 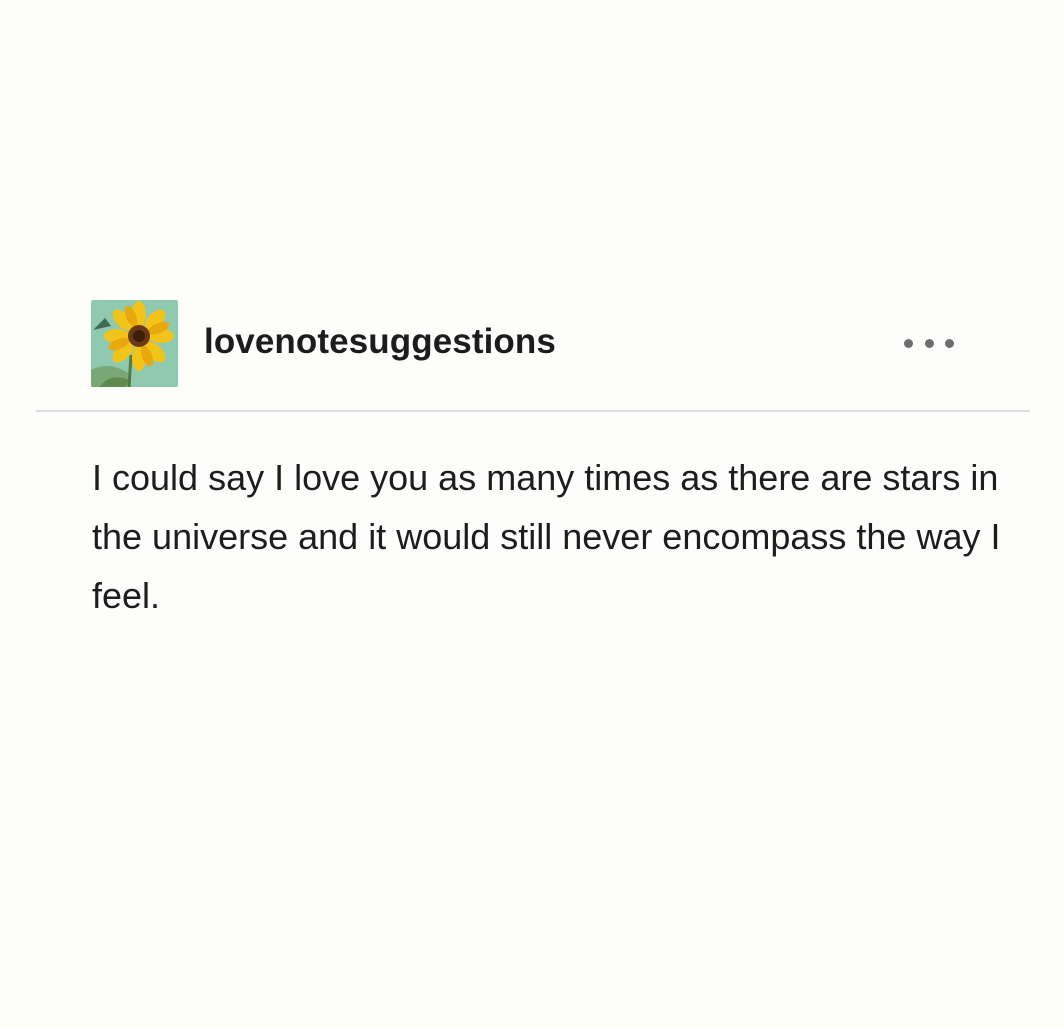 I want to click on post-header: lovenotesuggestions, so click(x=533, y=354).